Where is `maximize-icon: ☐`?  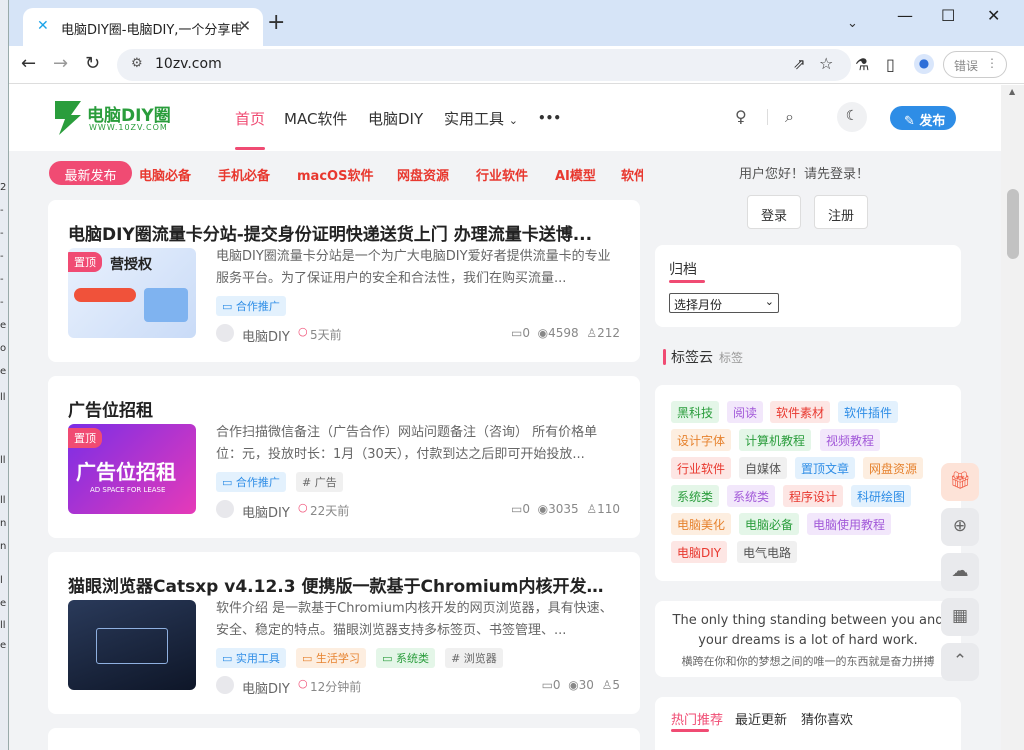
maximize-icon: ☐ is located at coordinates (948, 15).